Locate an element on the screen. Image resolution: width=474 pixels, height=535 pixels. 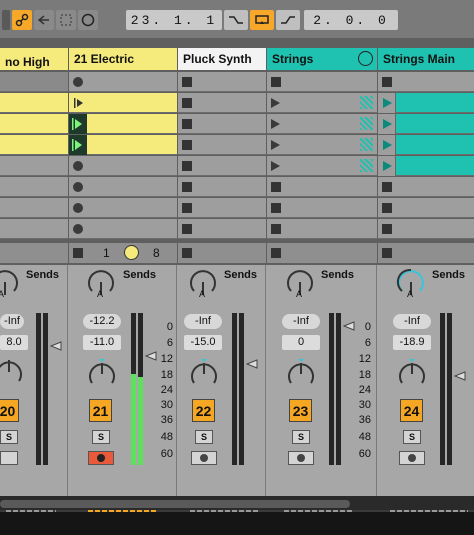
track-activator: 22 is located at coordinates (203, 410).